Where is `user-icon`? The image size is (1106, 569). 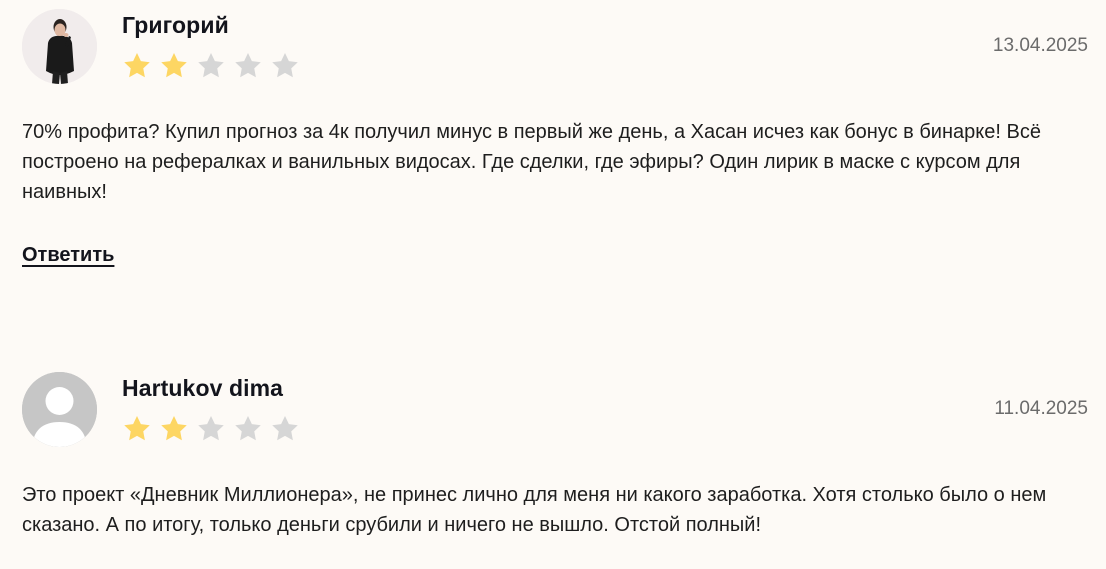
user-icon is located at coordinates (59, 409).